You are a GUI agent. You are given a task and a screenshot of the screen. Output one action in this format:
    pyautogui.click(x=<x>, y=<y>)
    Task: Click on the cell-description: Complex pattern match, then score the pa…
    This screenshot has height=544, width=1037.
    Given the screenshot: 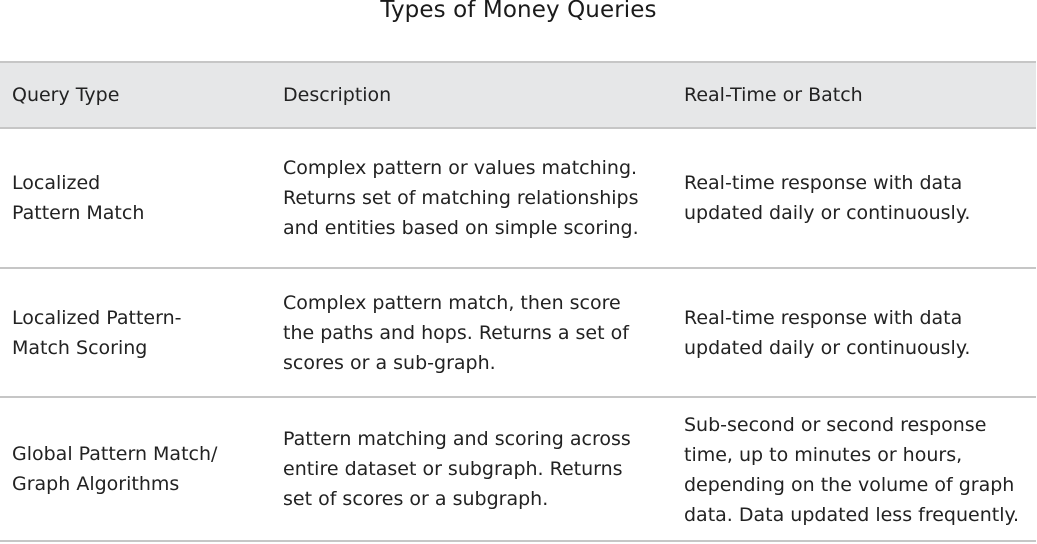 What is the action you would take?
    pyautogui.click(x=471, y=333)
    